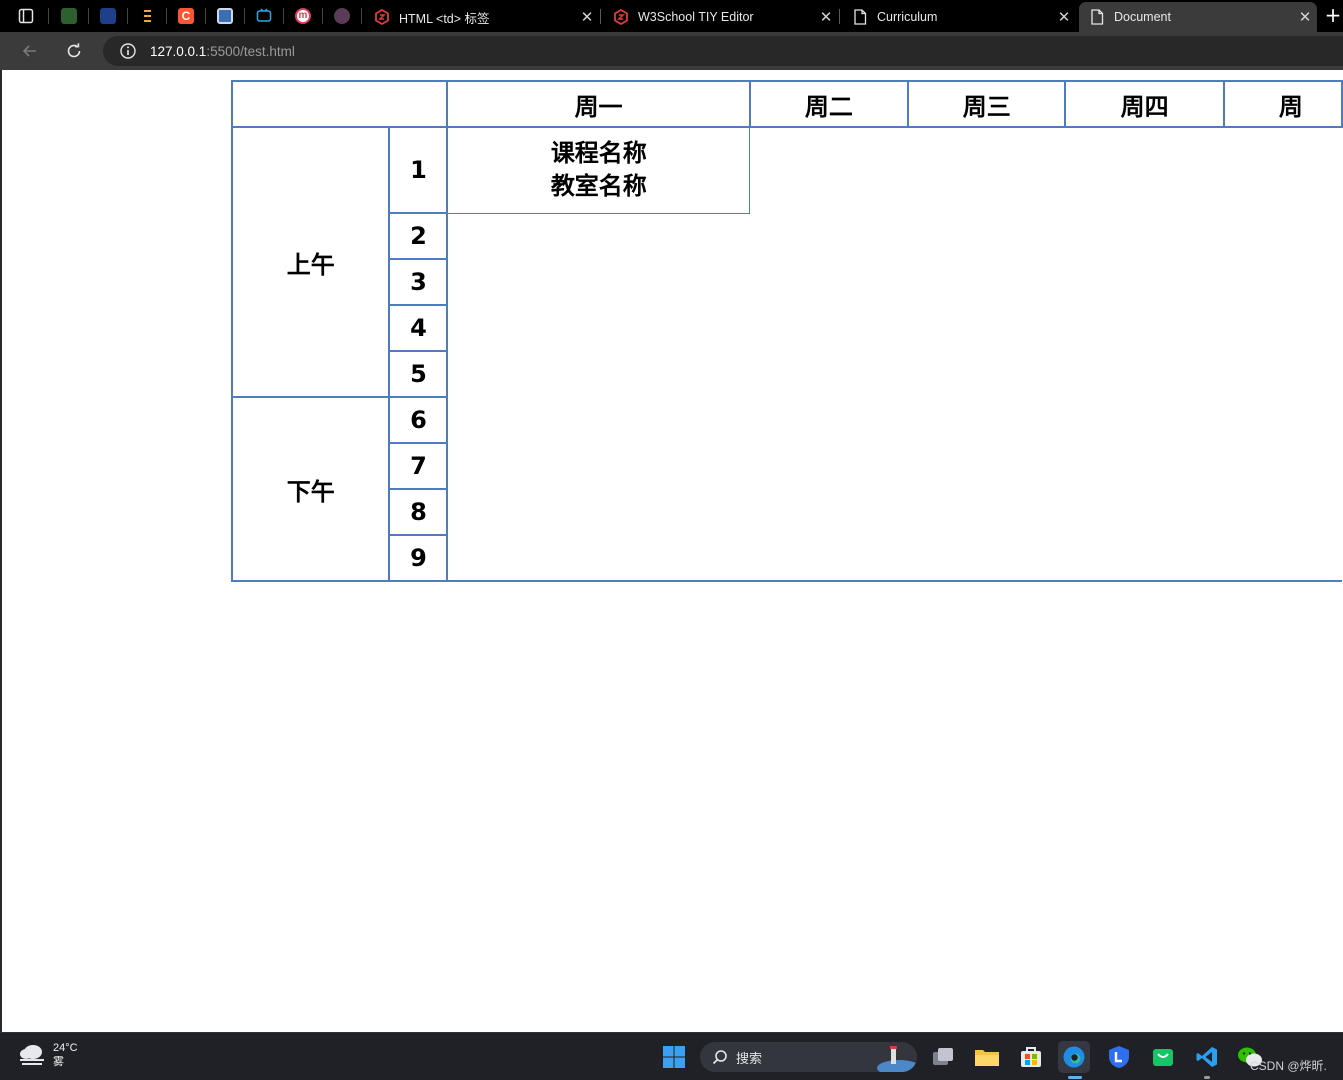 Image resolution: width=1343 pixels, height=1080 pixels. Describe the element at coordinates (987, 104) in the screenshot. I see `day-header-wednesday: 周三` at that location.